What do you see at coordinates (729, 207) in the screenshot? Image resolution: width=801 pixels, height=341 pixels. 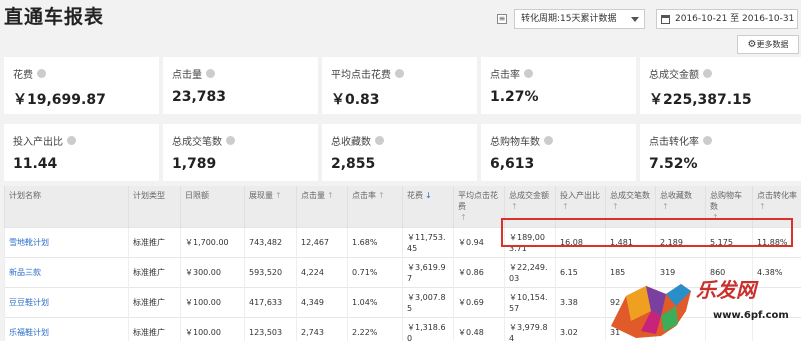 I see `col-header-carts: 总购物车数 ↑` at bounding box center [729, 207].